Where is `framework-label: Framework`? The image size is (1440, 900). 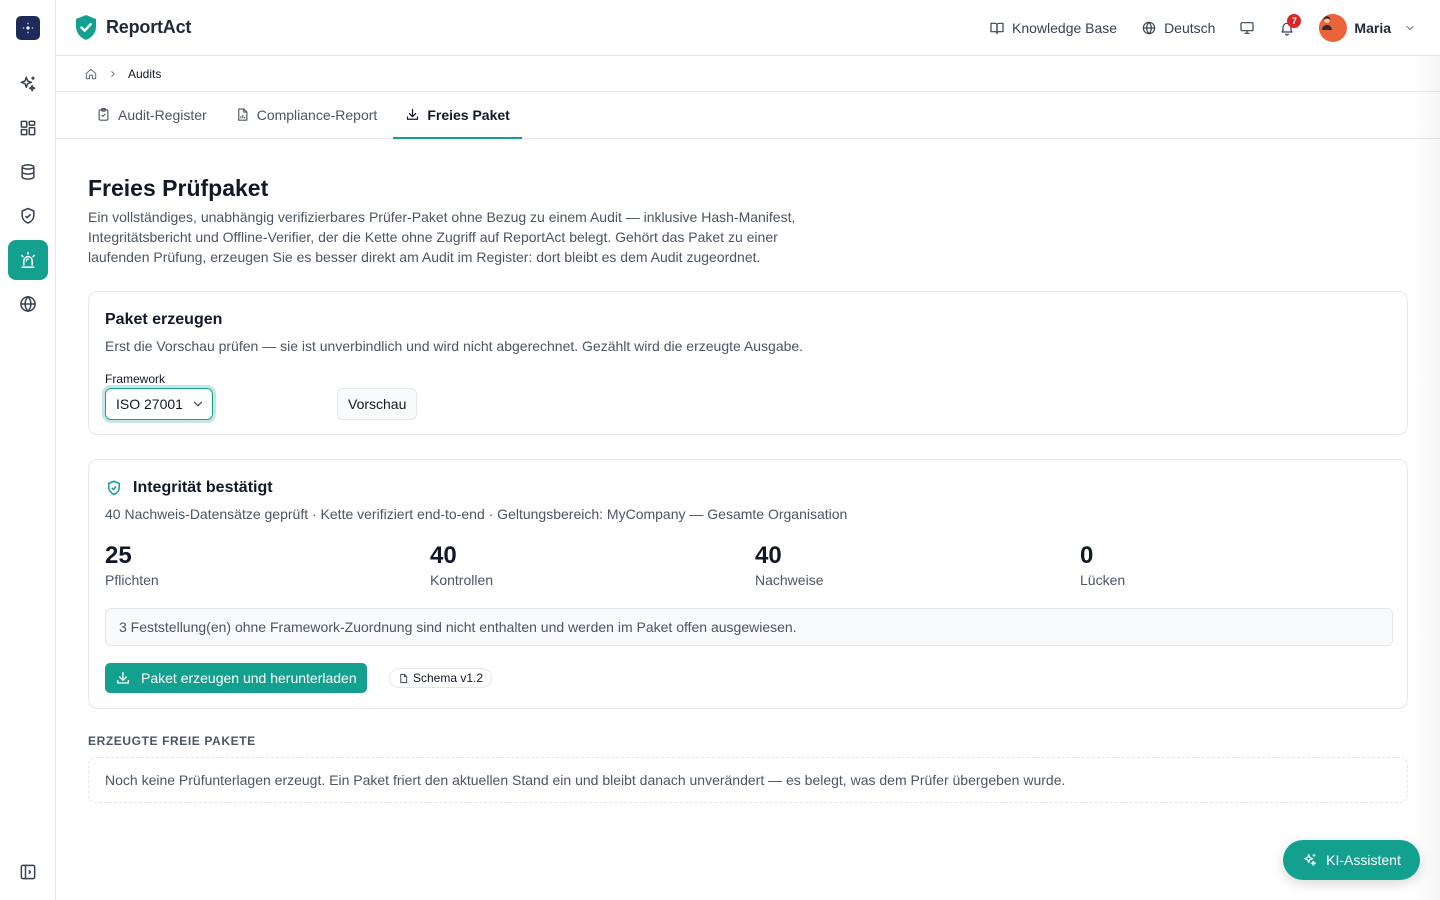 framework-label: Framework is located at coordinates (135, 379).